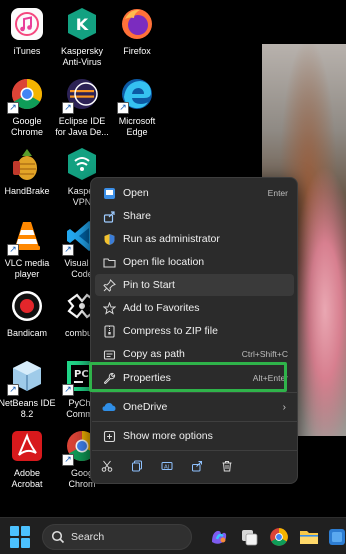  I want to click on menu-item-shortcut: Enter, so click(277, 193).